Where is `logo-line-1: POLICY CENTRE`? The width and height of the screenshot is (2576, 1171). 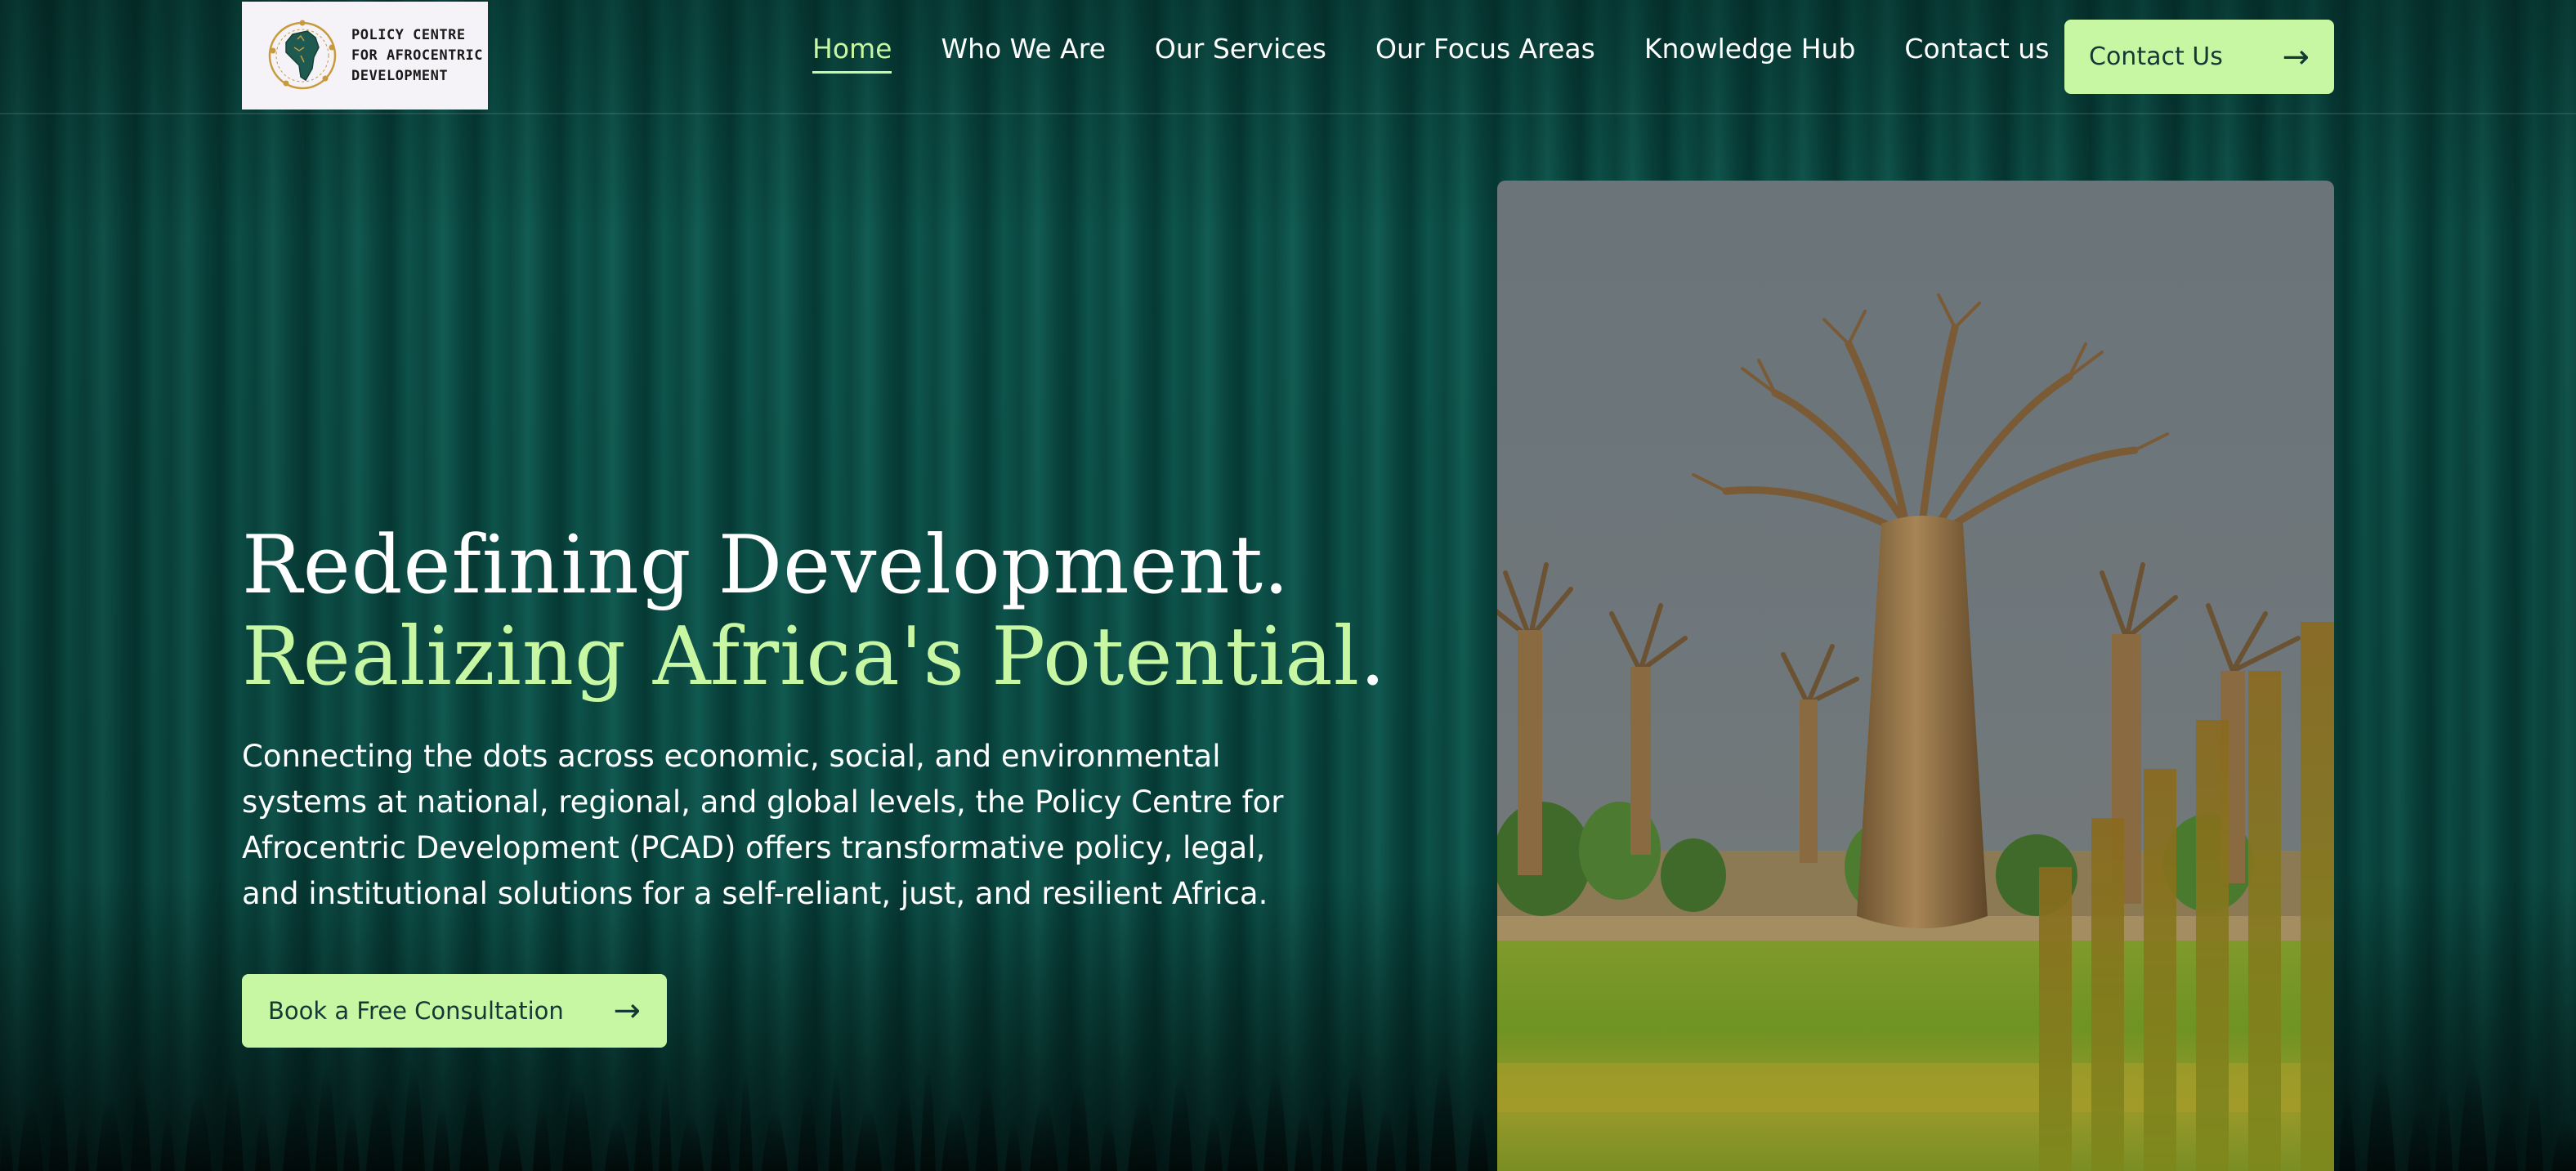
logo-line-1: POLICY CENTRE is located at coordinates (408, 34).